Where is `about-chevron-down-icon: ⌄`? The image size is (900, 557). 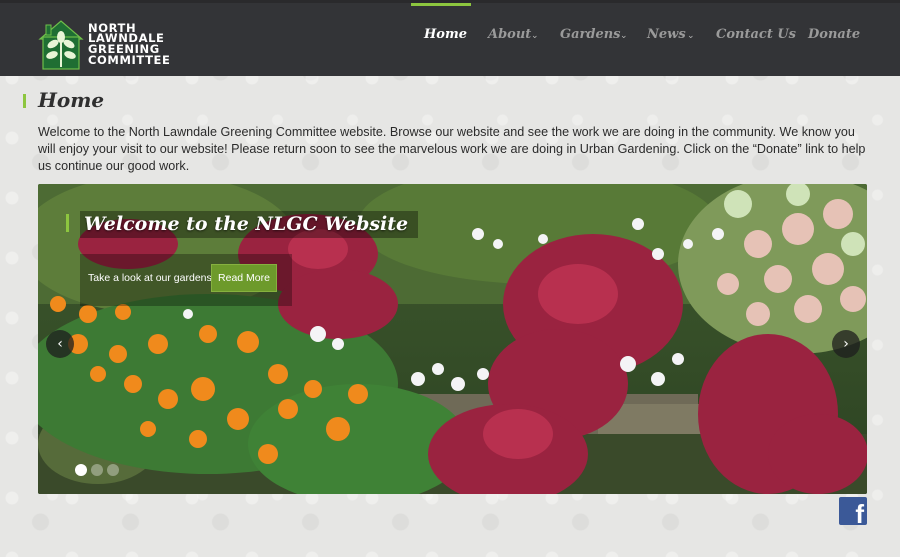
about-chevron-down-icon: ⌄ is located at coordinates (535, 35).